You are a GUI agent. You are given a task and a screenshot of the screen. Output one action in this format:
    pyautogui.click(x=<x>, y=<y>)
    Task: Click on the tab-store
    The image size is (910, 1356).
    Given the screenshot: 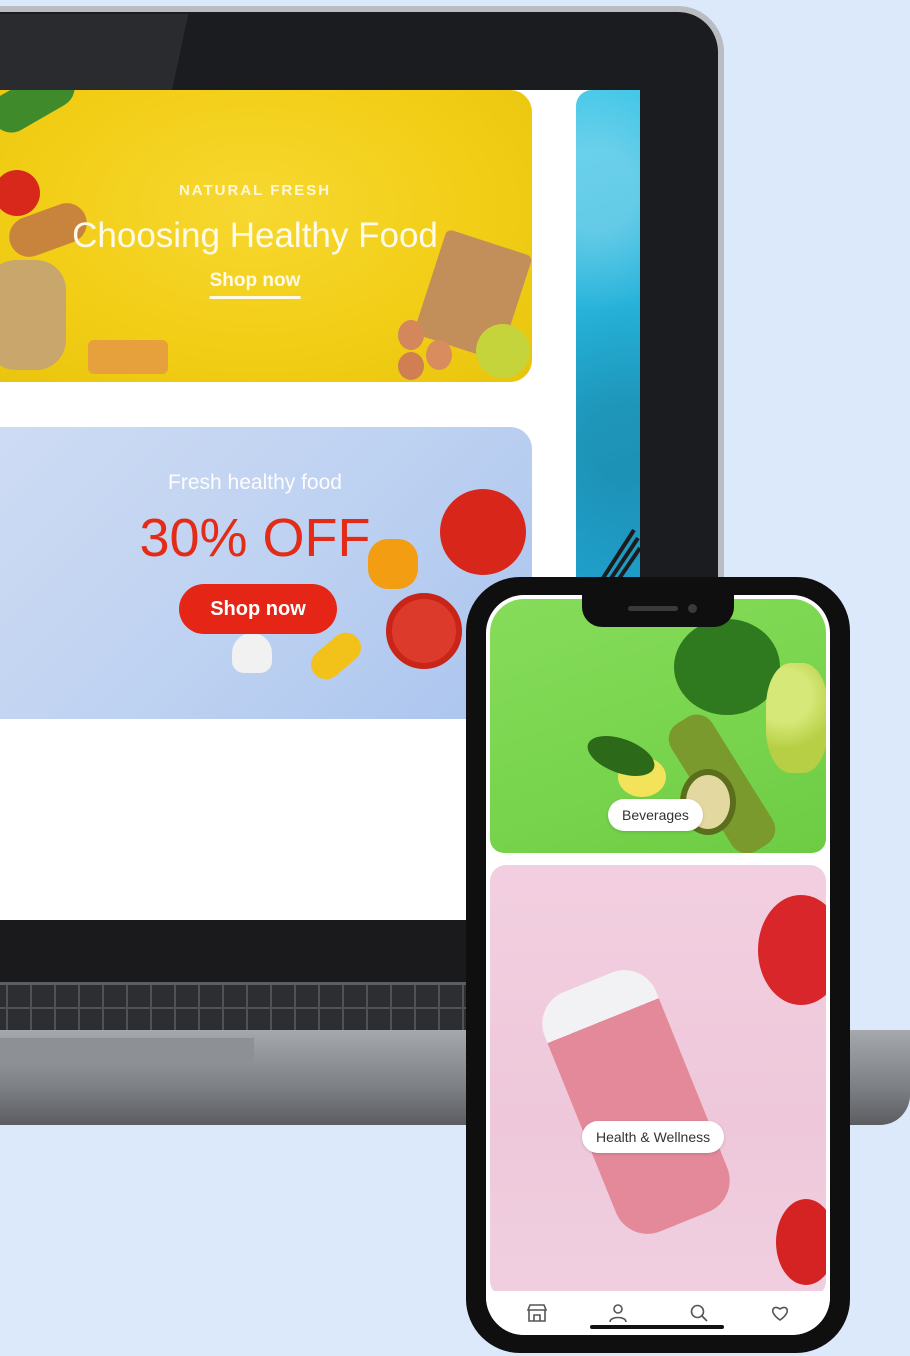 What is the action you would take?
    pyautogui.click(x=537, y=1313)
    